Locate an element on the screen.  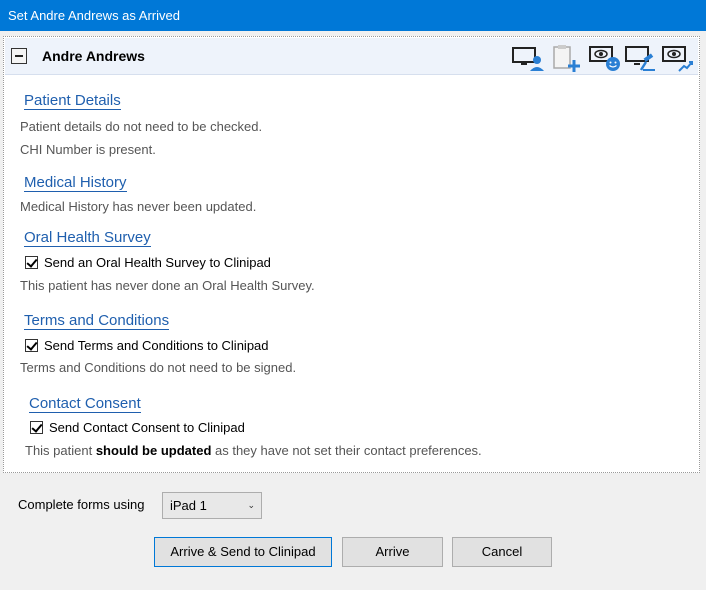
collapse-button is located at coordinates (19, 56).